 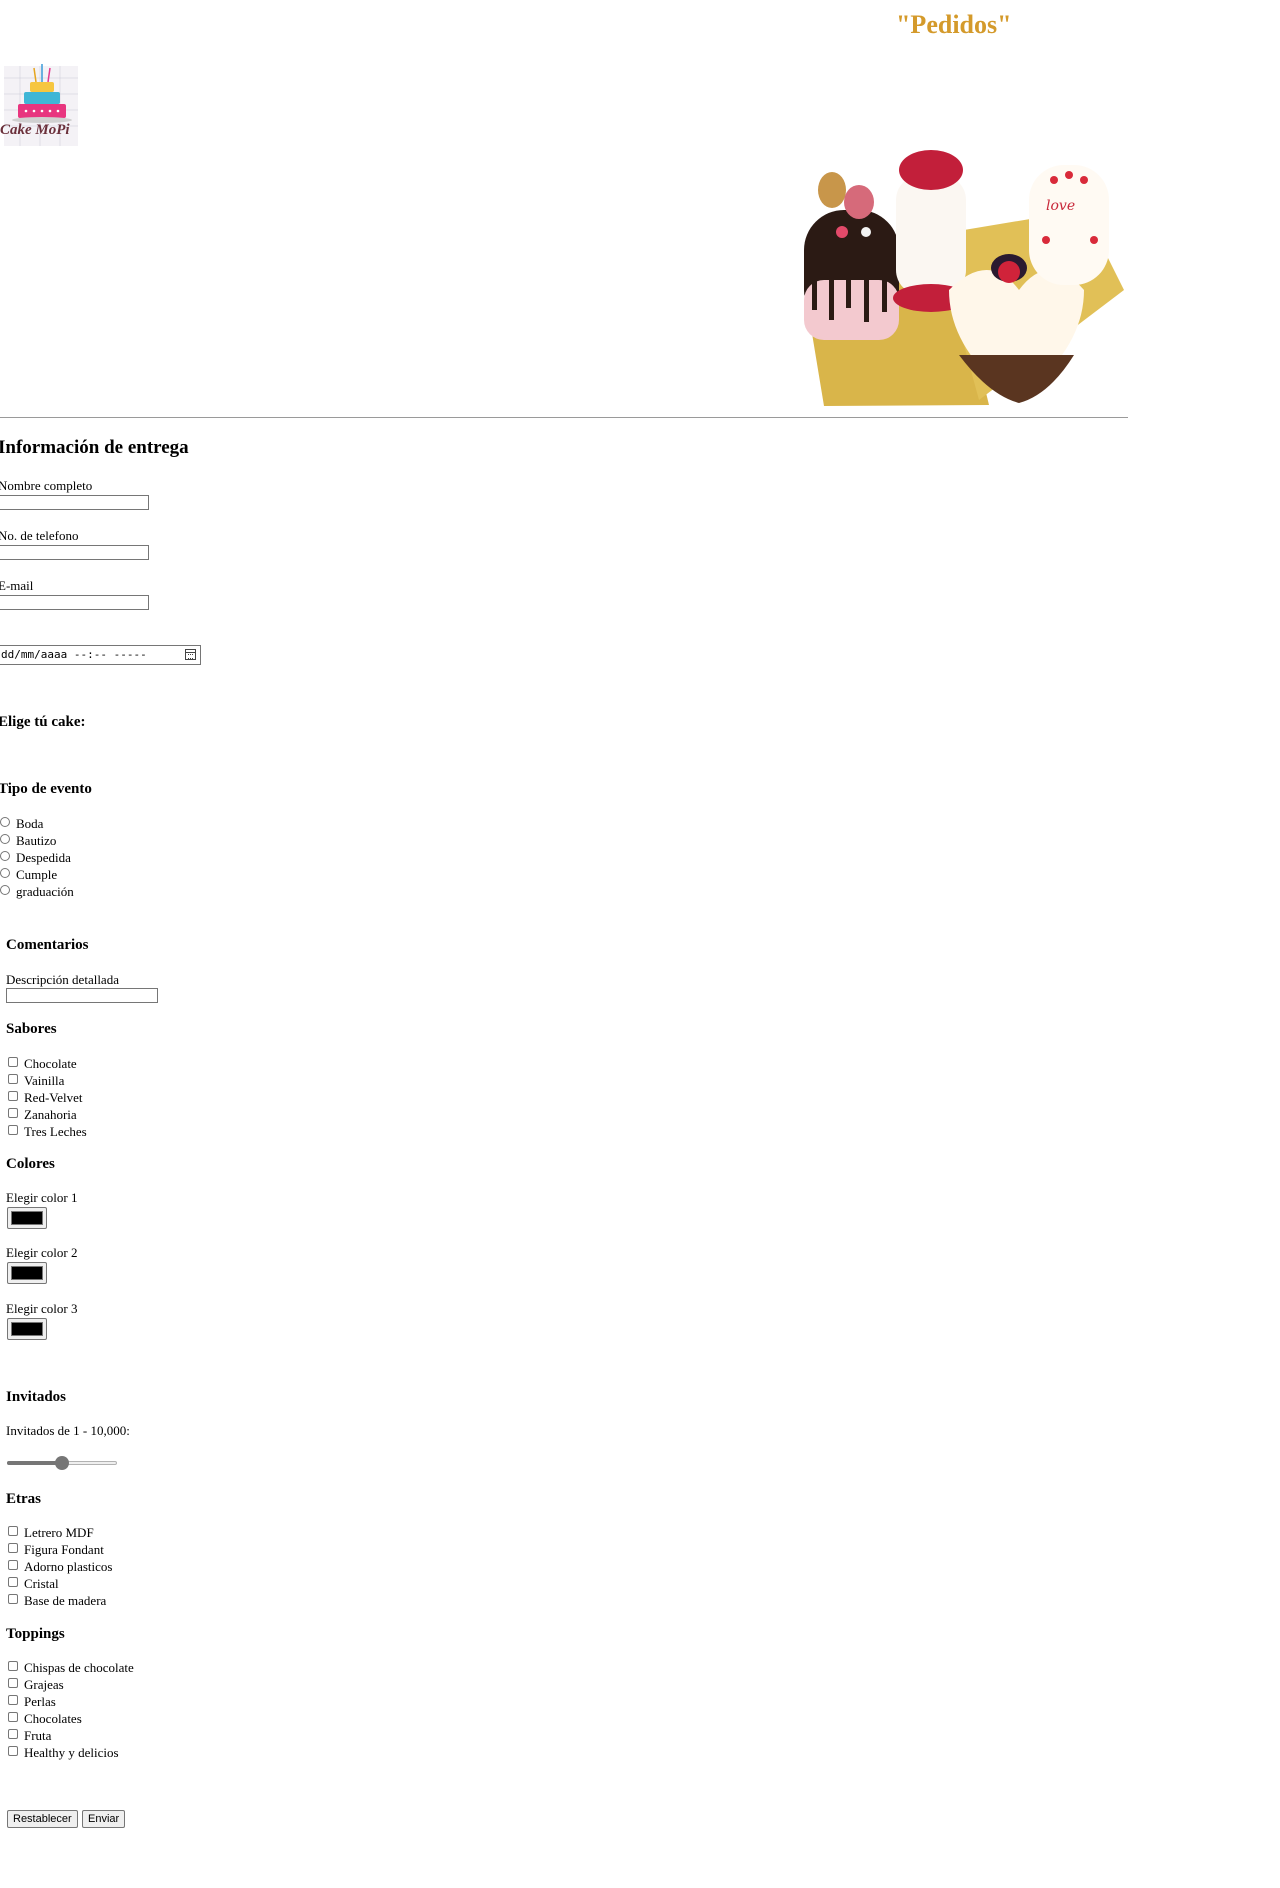 I want to click on email-input, so click(x=74, y=602).